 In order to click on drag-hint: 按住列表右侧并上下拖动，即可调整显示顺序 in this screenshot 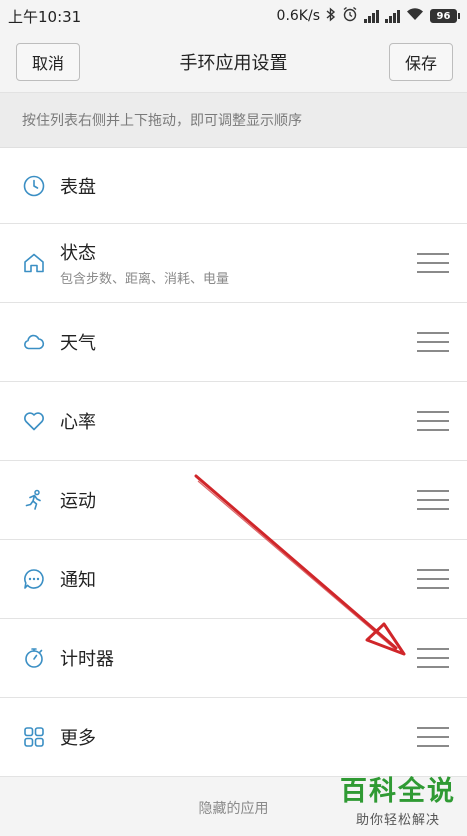, I will do `click(233, 119)`.